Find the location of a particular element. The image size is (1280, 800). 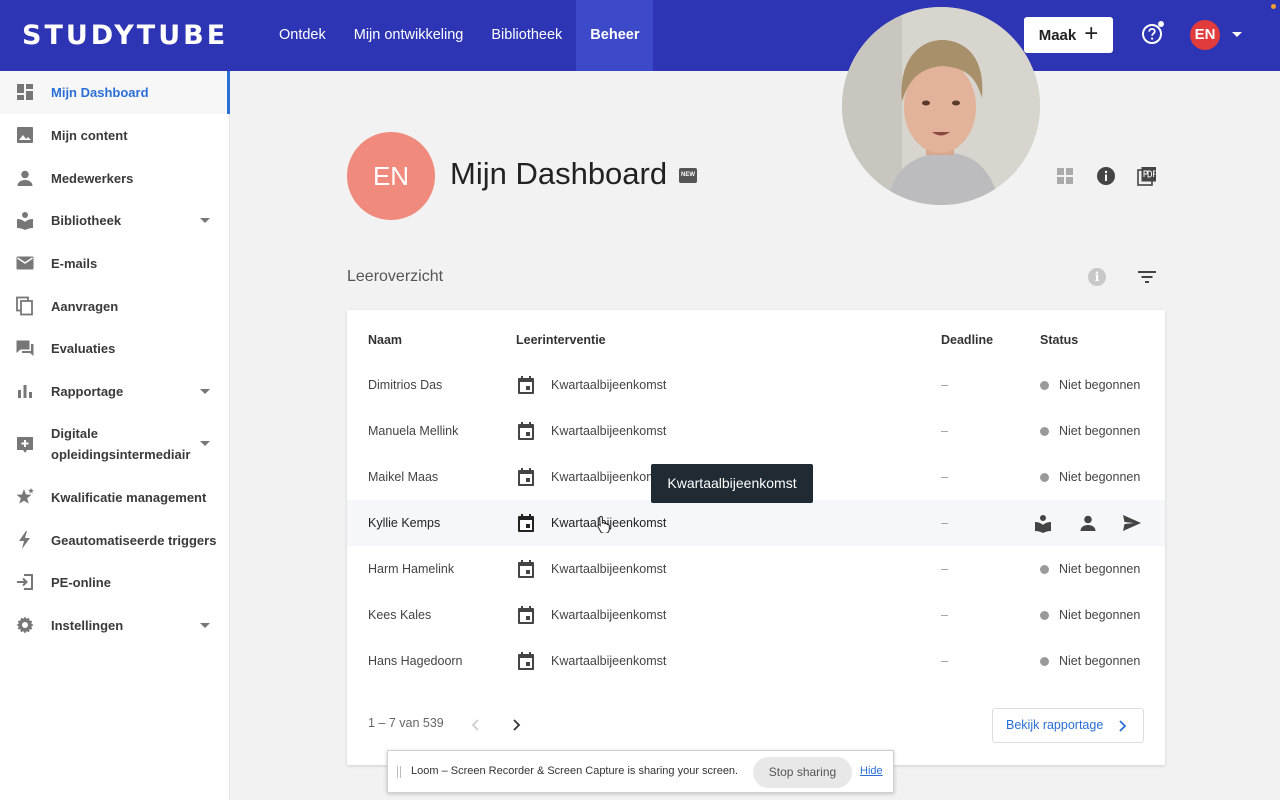

stars-icon is located at coordinates (25, 497).